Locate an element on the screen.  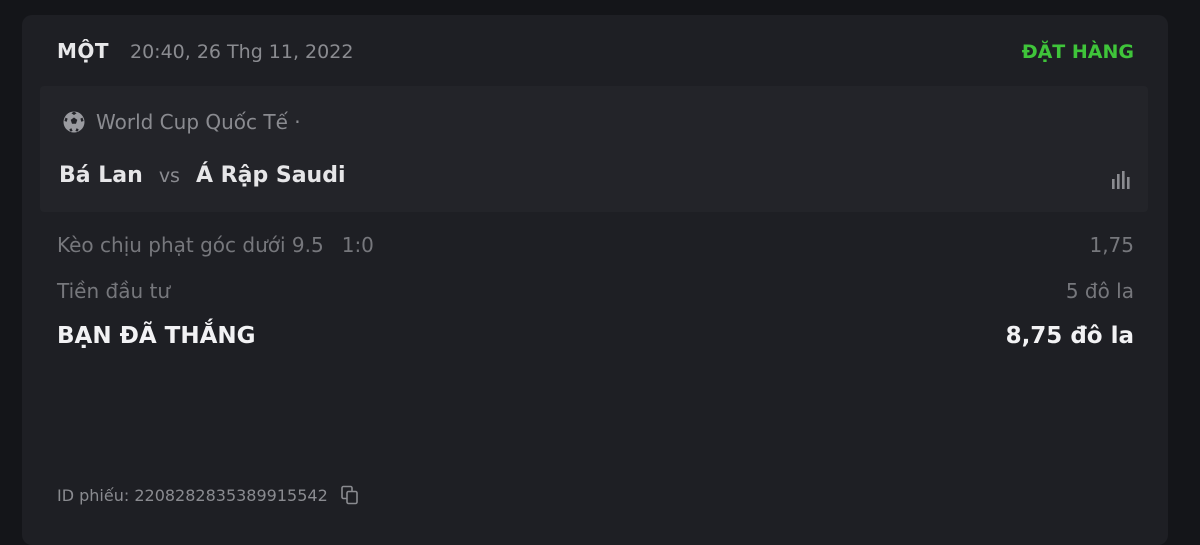
winnings-value: 8,75 đô la is located at coordinates (1069, 336).